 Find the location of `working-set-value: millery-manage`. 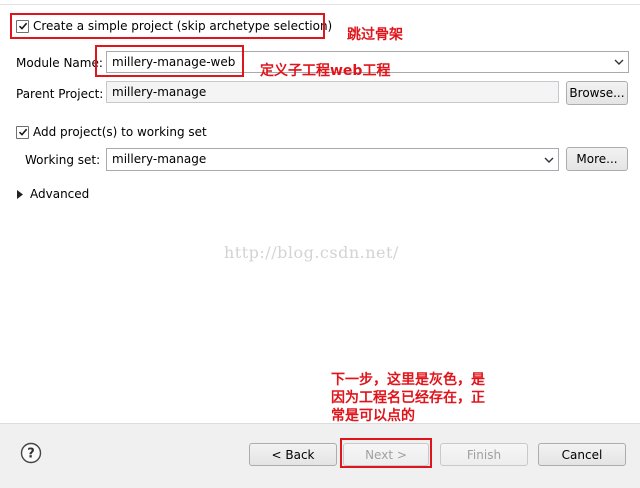

working-set-value: millery-manage is located at coordinates (159, 159).